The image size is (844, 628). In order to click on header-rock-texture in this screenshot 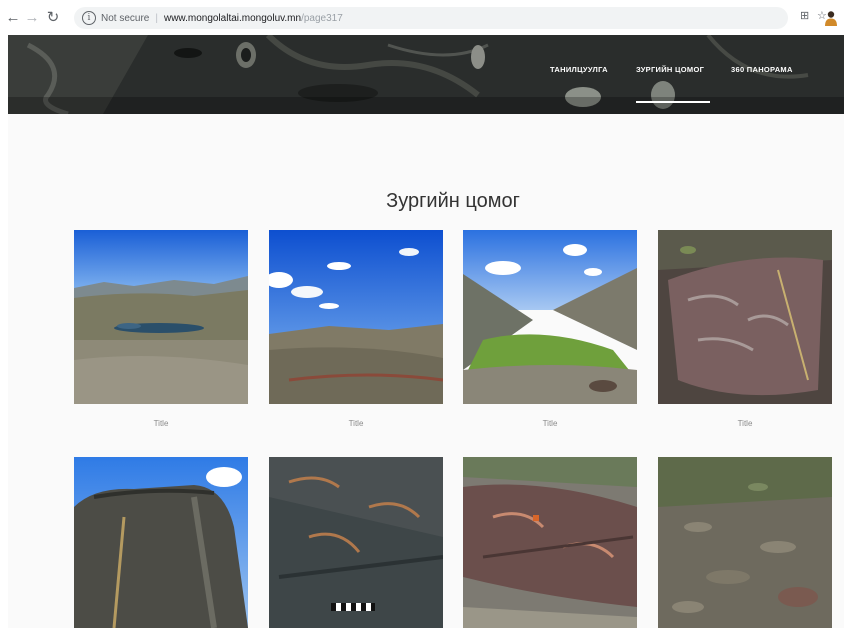, I will do `click(426, 74)`.